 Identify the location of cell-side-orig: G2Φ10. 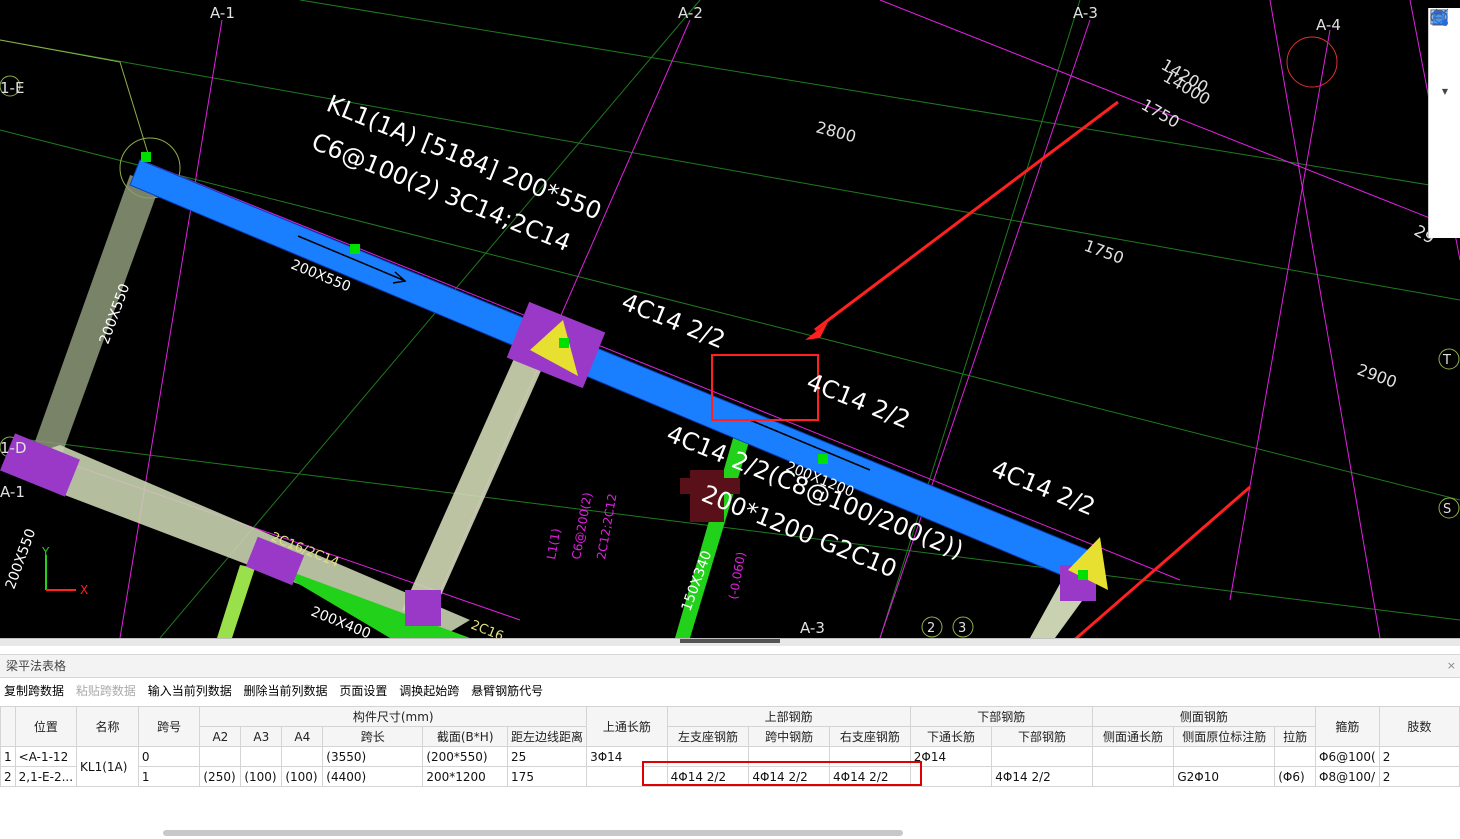
(1224, 776).